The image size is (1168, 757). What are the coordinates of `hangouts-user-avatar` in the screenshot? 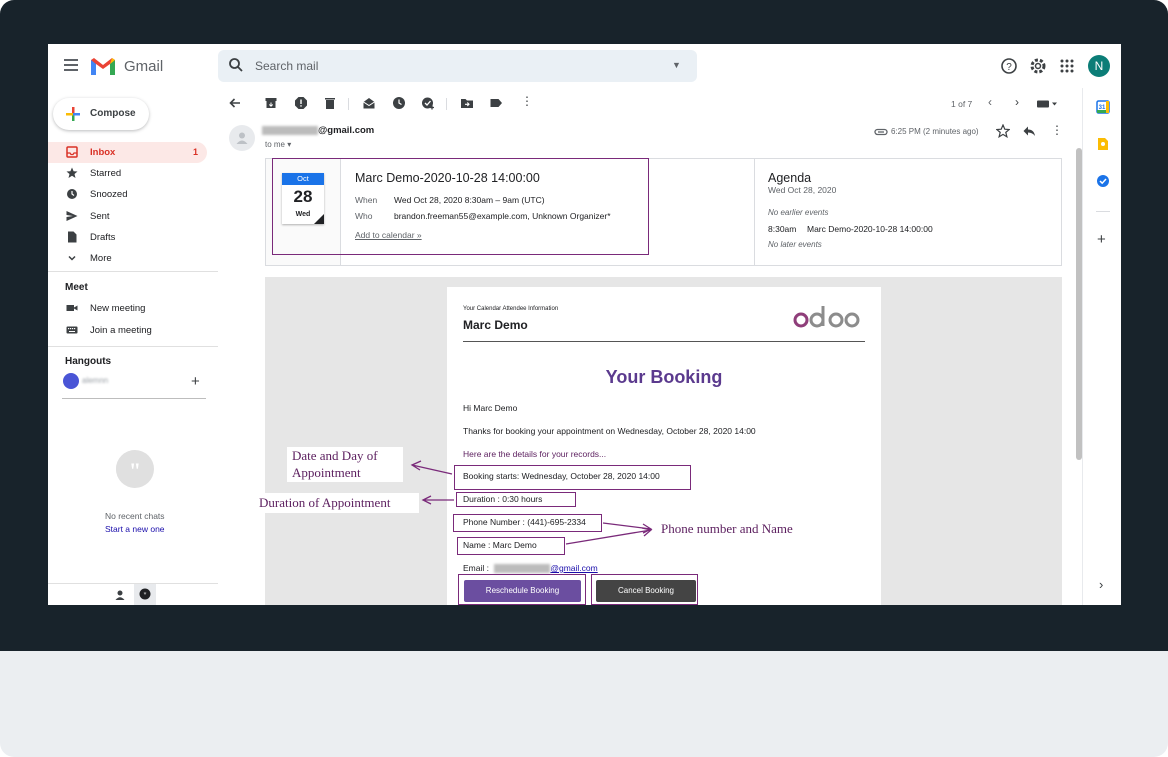 It's located at (71, 381).